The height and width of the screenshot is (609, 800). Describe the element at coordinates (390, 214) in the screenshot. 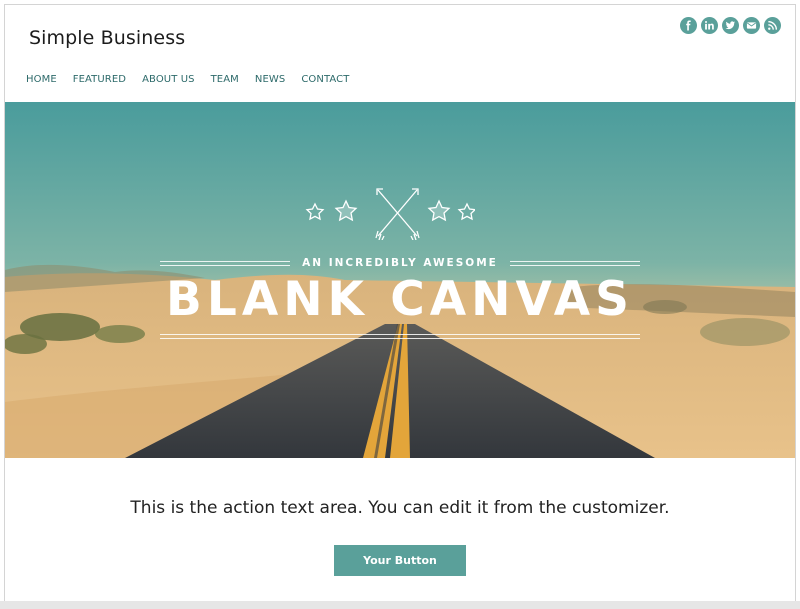

I see `stars-arrows-emblem-icon` at that location.